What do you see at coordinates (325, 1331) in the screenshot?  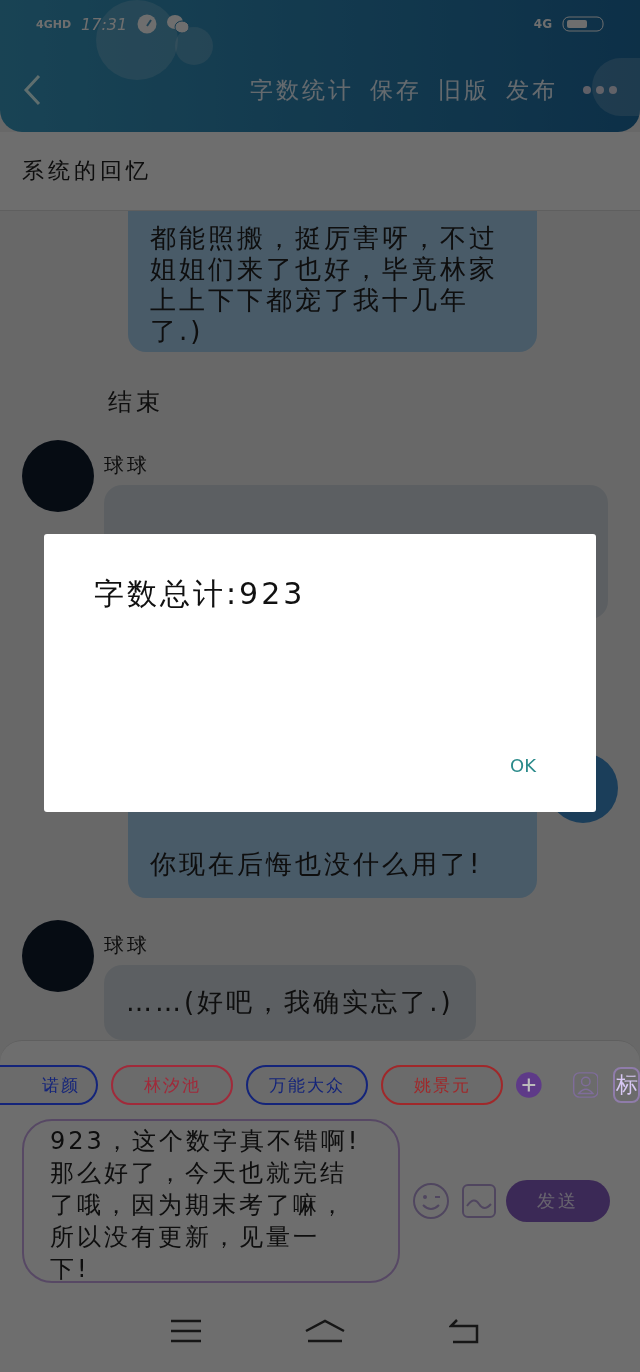 I see `home-icon` at bounding box center [325, 1331].